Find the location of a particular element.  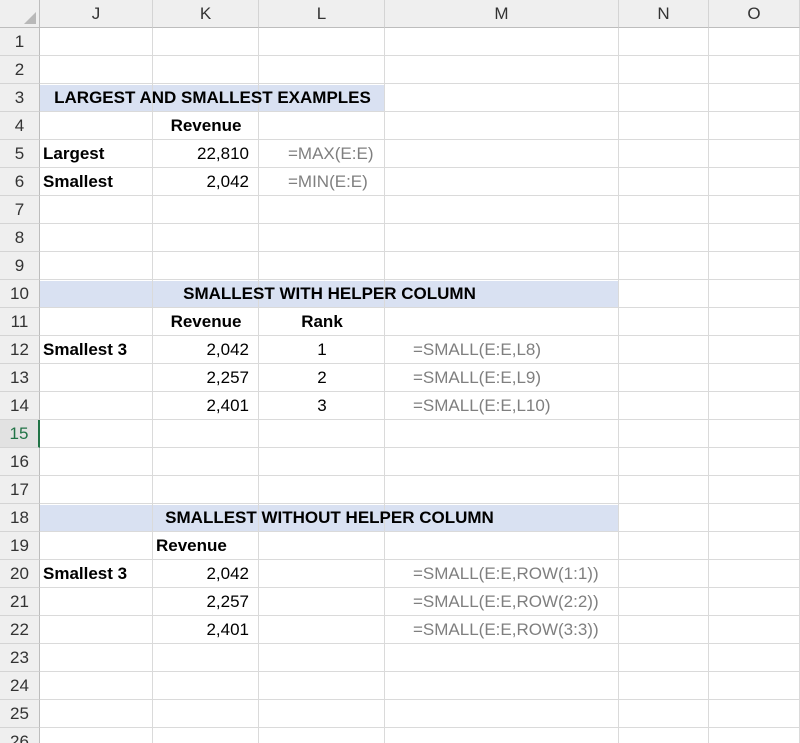

row-header: 20 is located at coordinates (20, 574).